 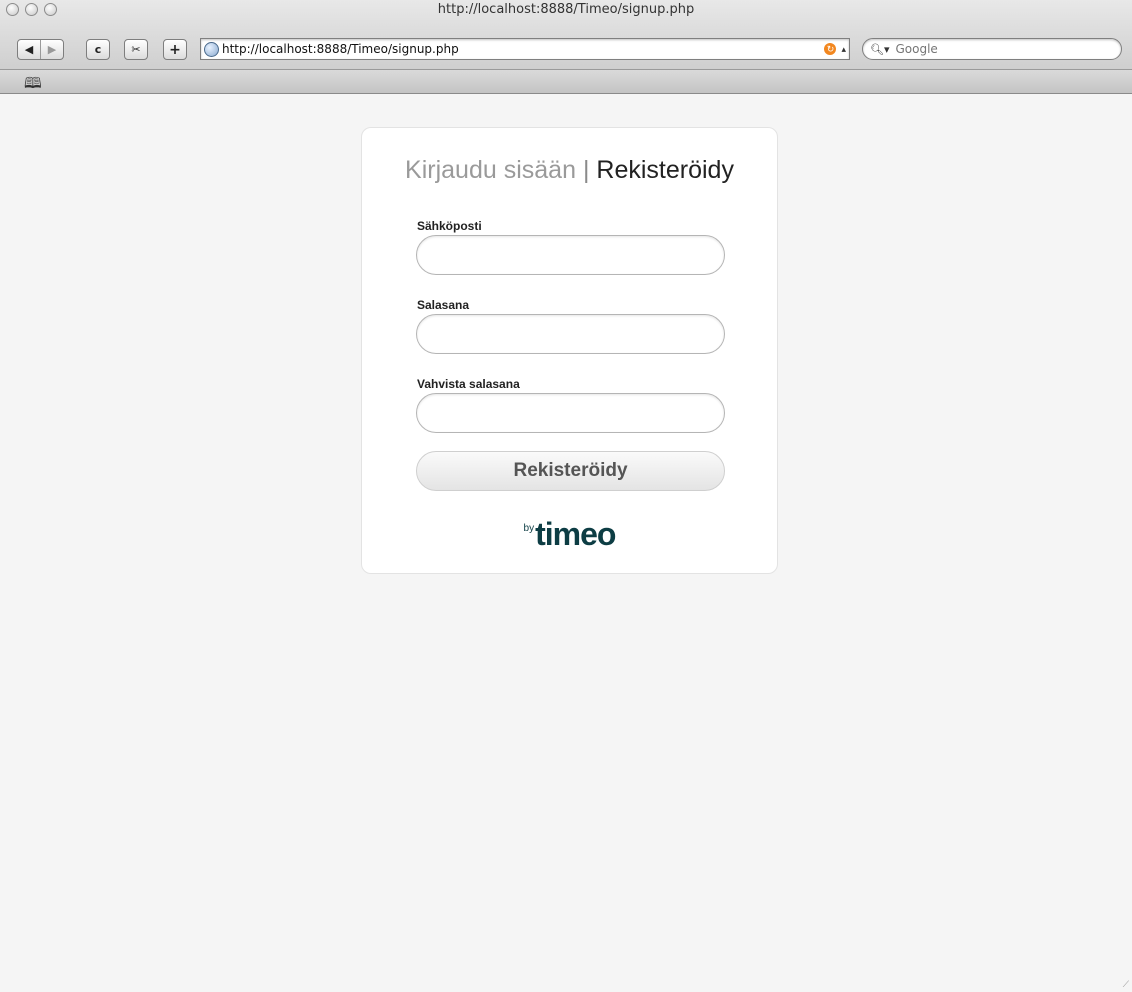 I want to click on address-text: http://localhost:8888/Timeo/signup.php, so click(x=523, y=49).